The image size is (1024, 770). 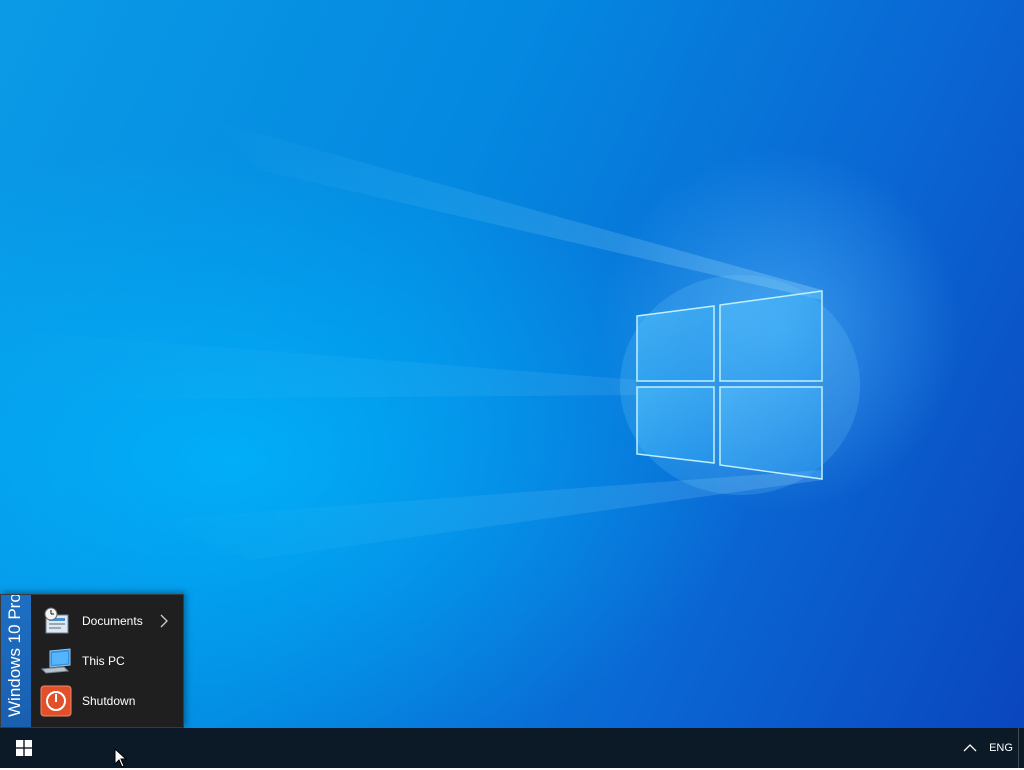 I want to click on windows-logo-icon, so click(x=24, y=748).